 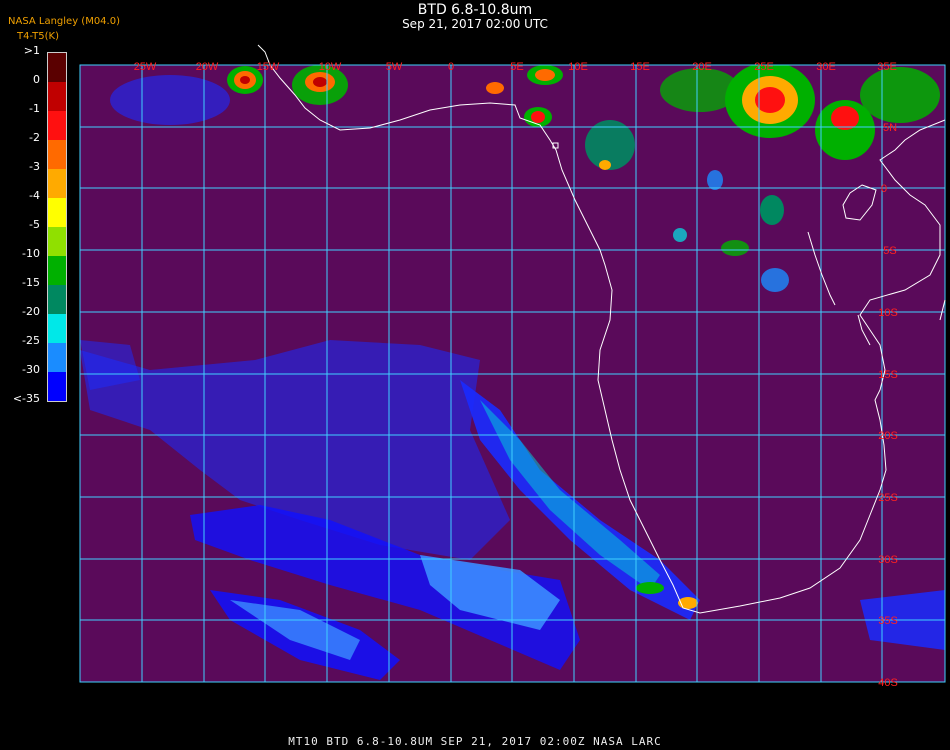 I want to click on storm-east-africa-core, so click(x=845, y=118).